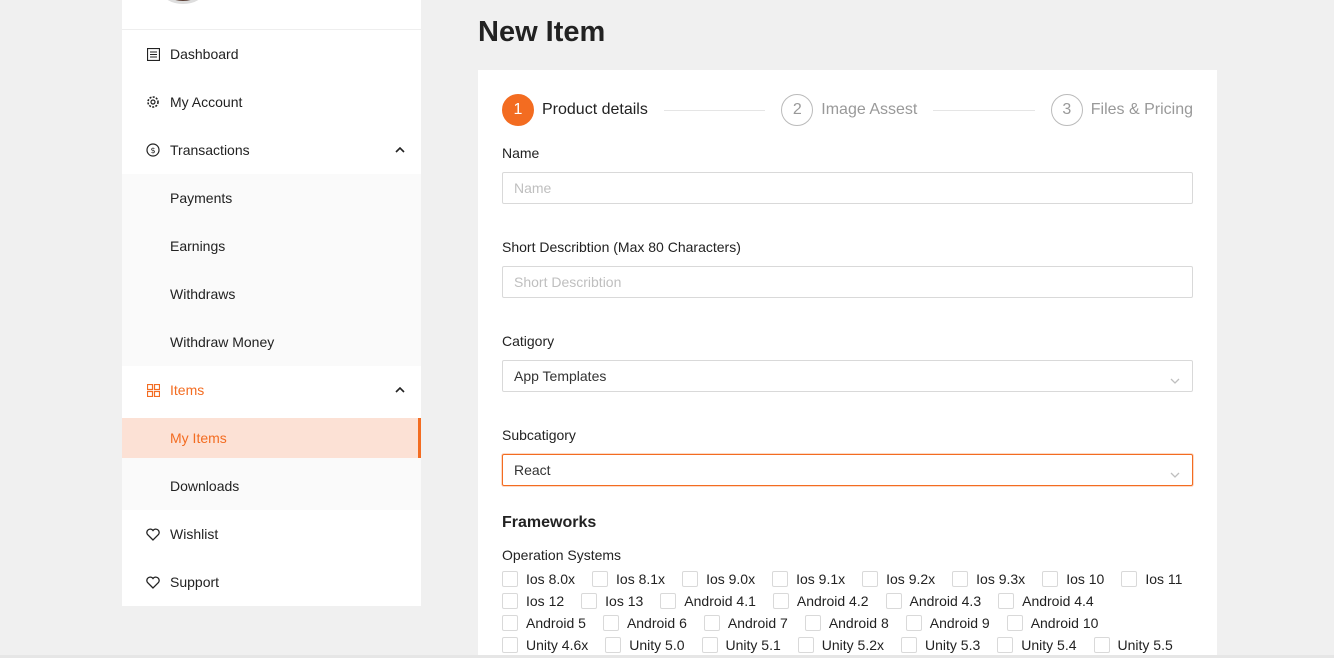  Describe the element at coordinates (1142, 109) in the screenshot. I see `step-label: Files & Pricing` at that location.